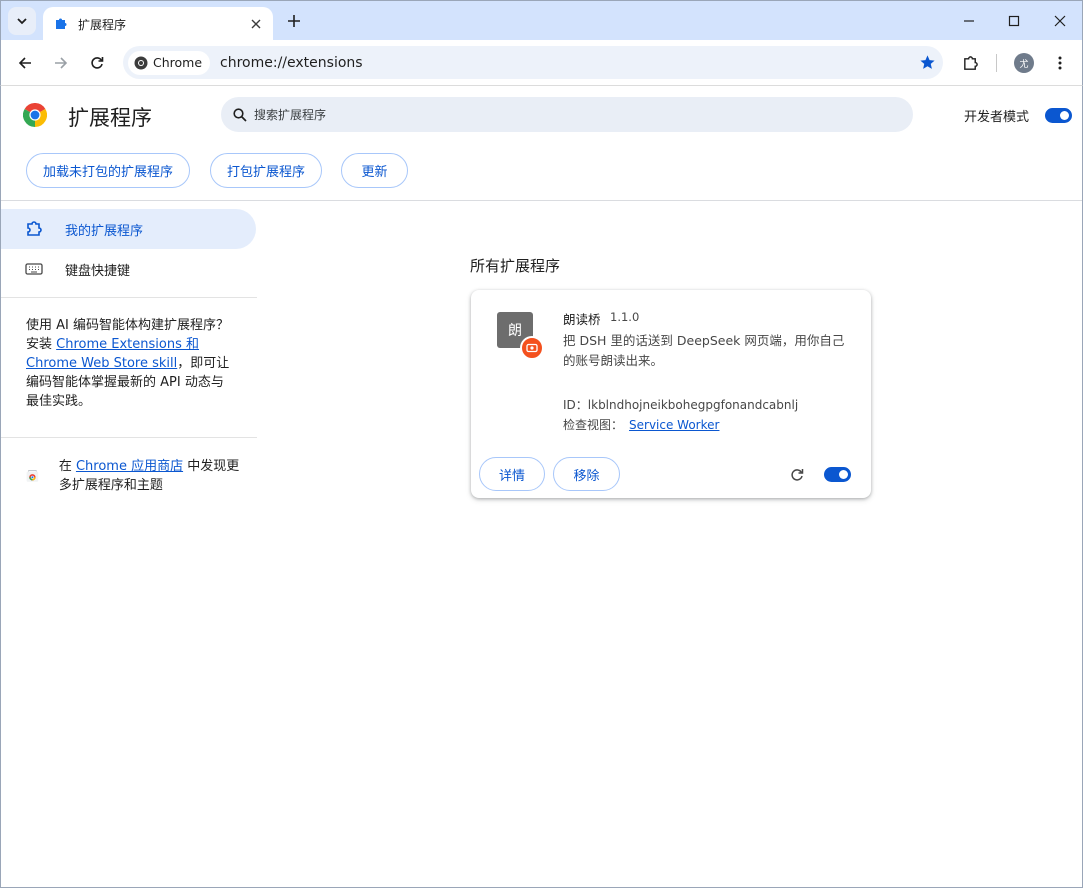 The image size is (1083, 888). I want to click on inspect-views-row: 检查视图： Service Worker, so click(641, 424).